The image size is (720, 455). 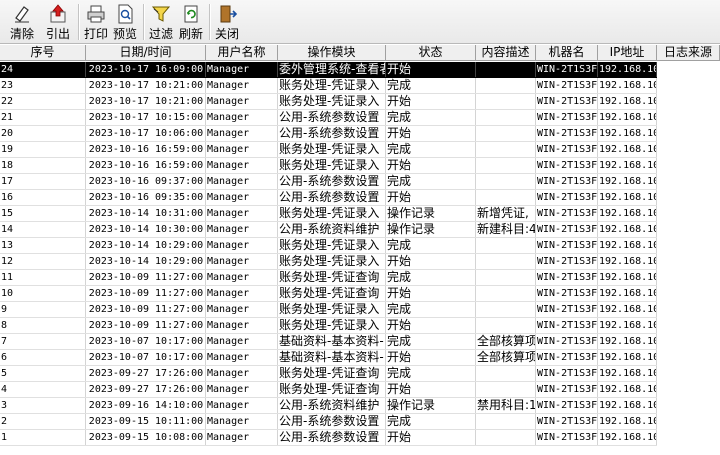 What do you see at coordinates (226, 34) in the screenshot?
I see `close-label: 关闭` at bounding box center [226, 34].